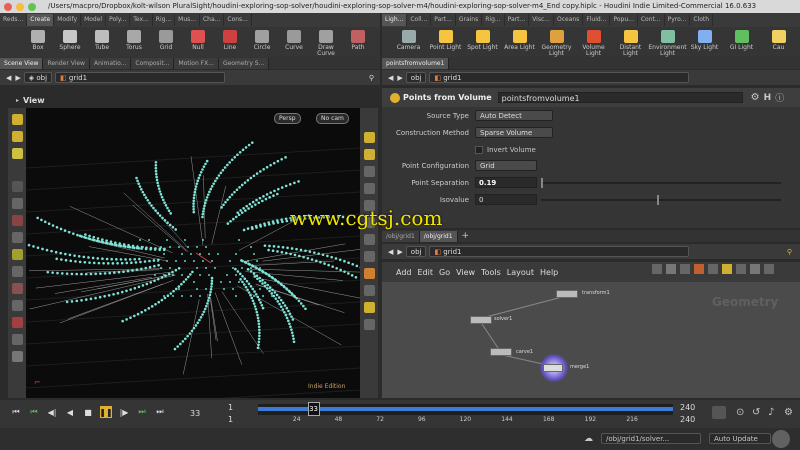 This screenshot has height=450, width=800. What do you see at coordinates (70, 412) in the screenshot?
I see `play-reverse-icon: ◀` at bounding box center [70, 412].